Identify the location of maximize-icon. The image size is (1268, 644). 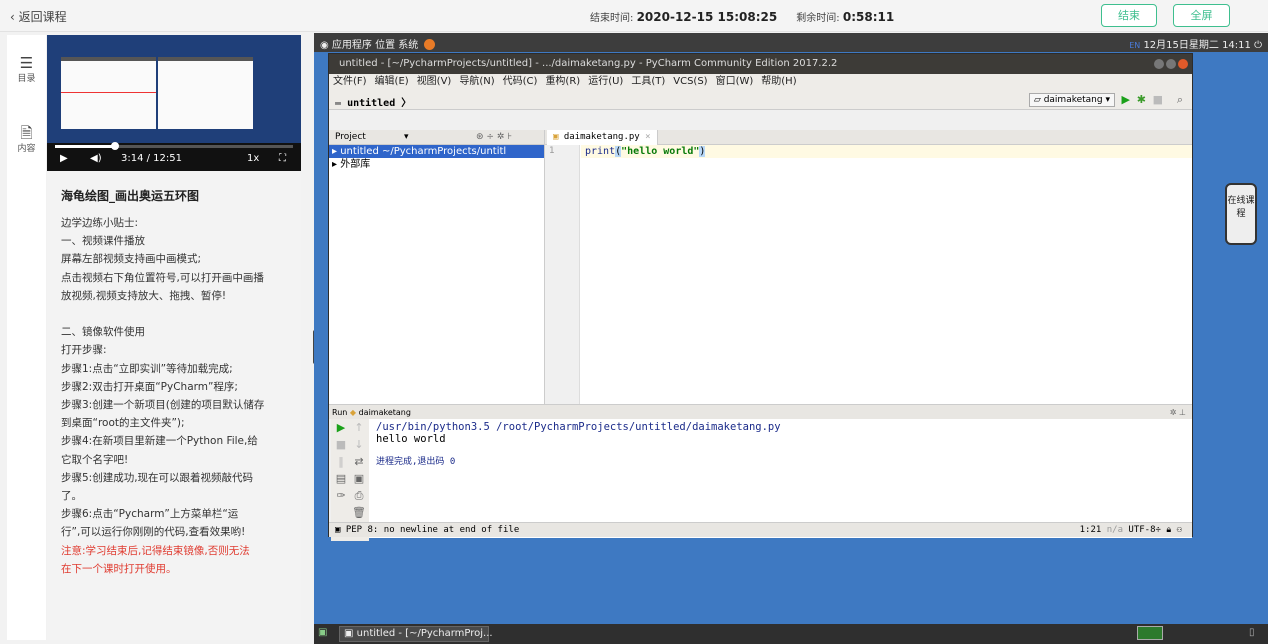
(1171, 64).